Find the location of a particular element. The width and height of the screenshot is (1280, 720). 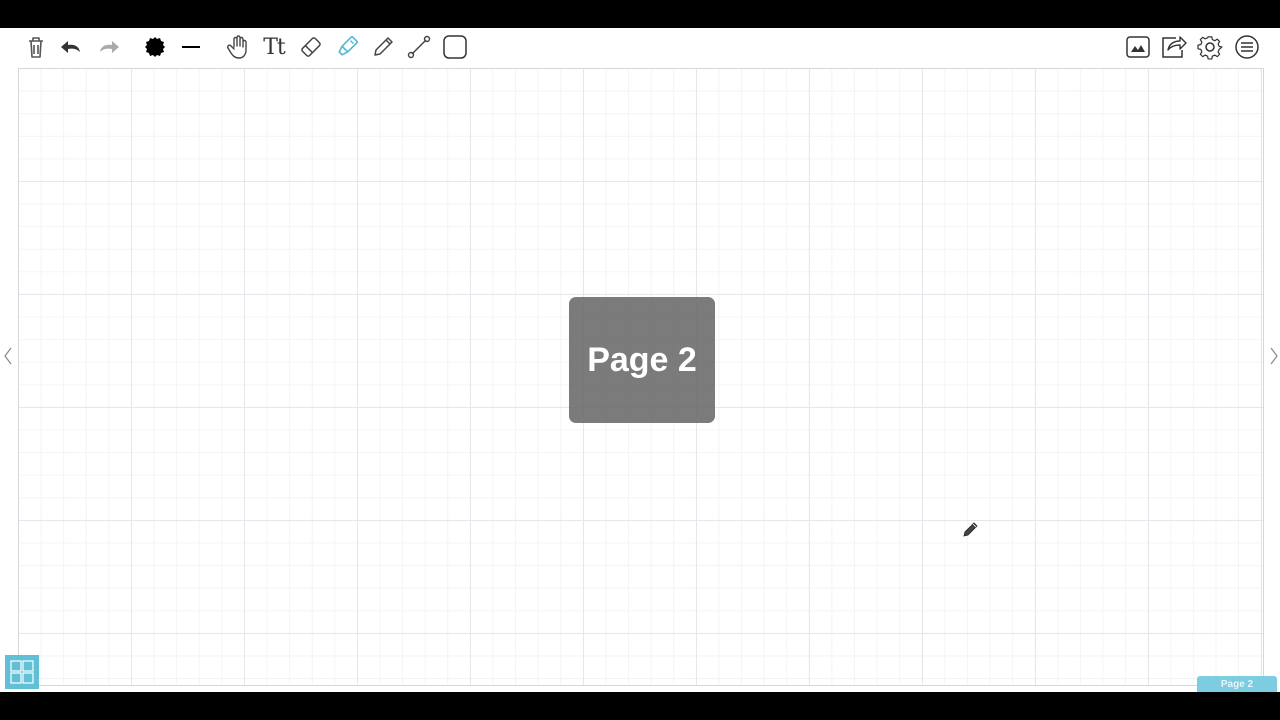

trash-button is located at coordinates (36, 47).